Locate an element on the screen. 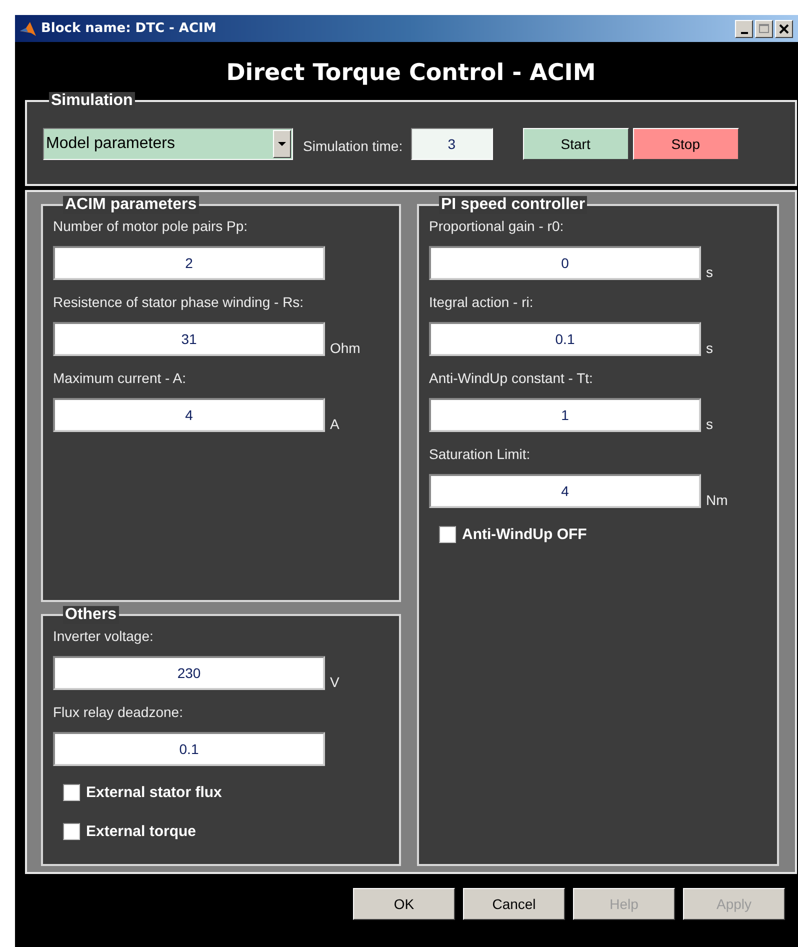 This screenshot has width=798, height=947. unit-label: Ohm is located at coordinates (345, 348).